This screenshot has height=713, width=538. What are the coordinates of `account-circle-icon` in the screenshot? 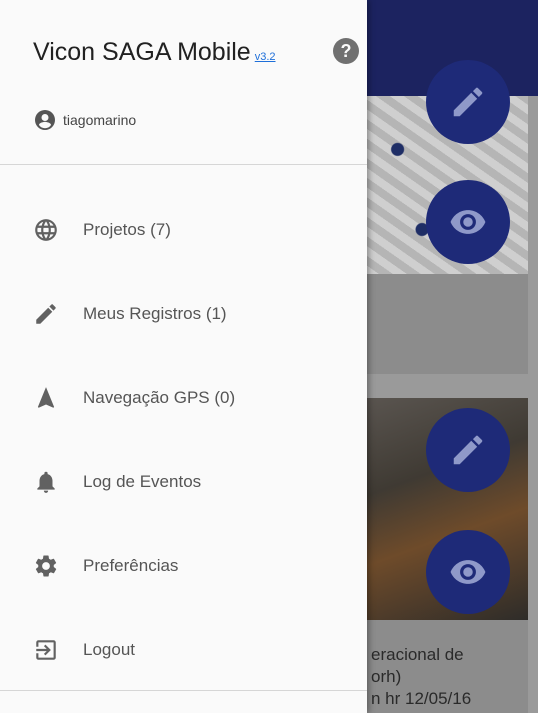 It's located at (45, 120).